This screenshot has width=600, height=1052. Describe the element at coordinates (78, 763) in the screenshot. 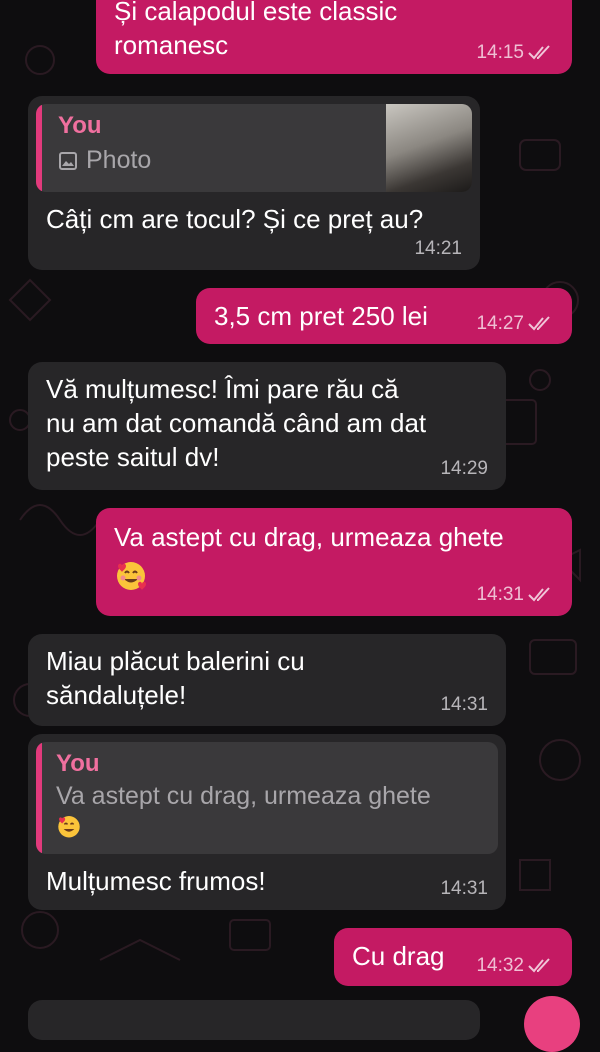

I see `reply-author: You` at that location.